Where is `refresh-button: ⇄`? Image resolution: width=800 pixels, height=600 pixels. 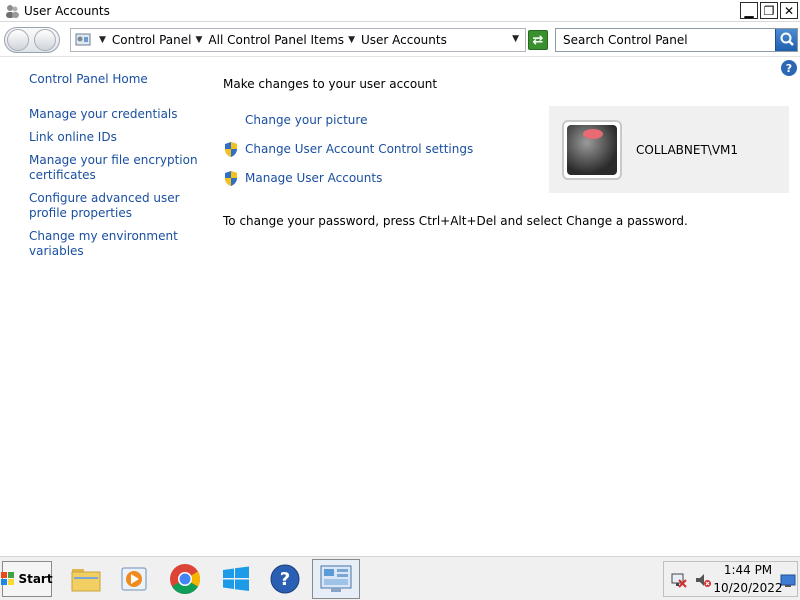 refresh-button: ⇄ is located at coordinates (538, 40).